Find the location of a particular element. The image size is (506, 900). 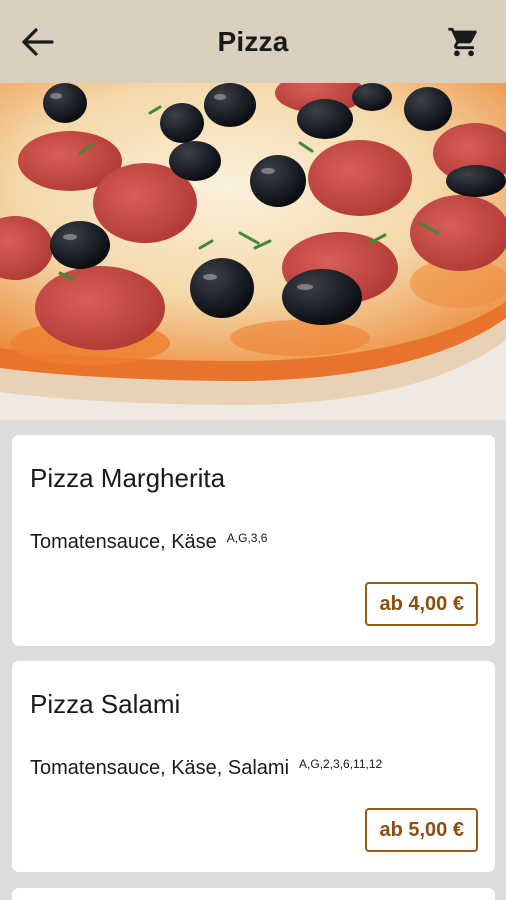

product-card-next is located at coordinates (253, 894).